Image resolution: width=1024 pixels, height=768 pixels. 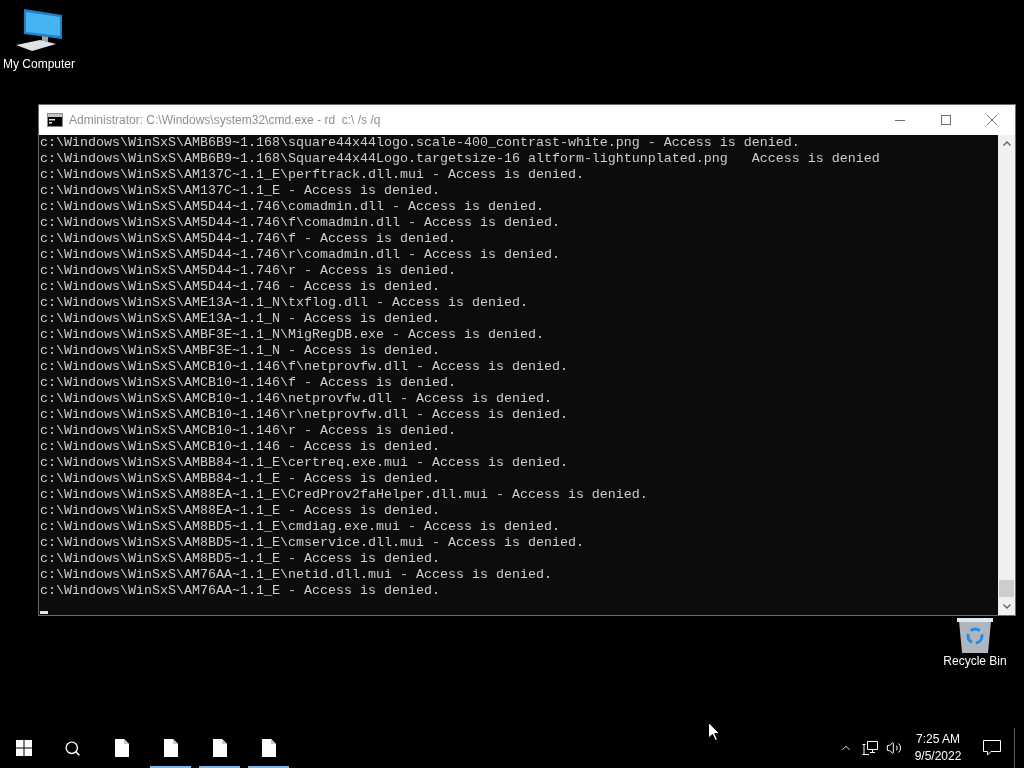 What do you see at coordinates (975, 635) in the screenshot?
I see `recycle-bin-icon` at bounding box center [975, 635].